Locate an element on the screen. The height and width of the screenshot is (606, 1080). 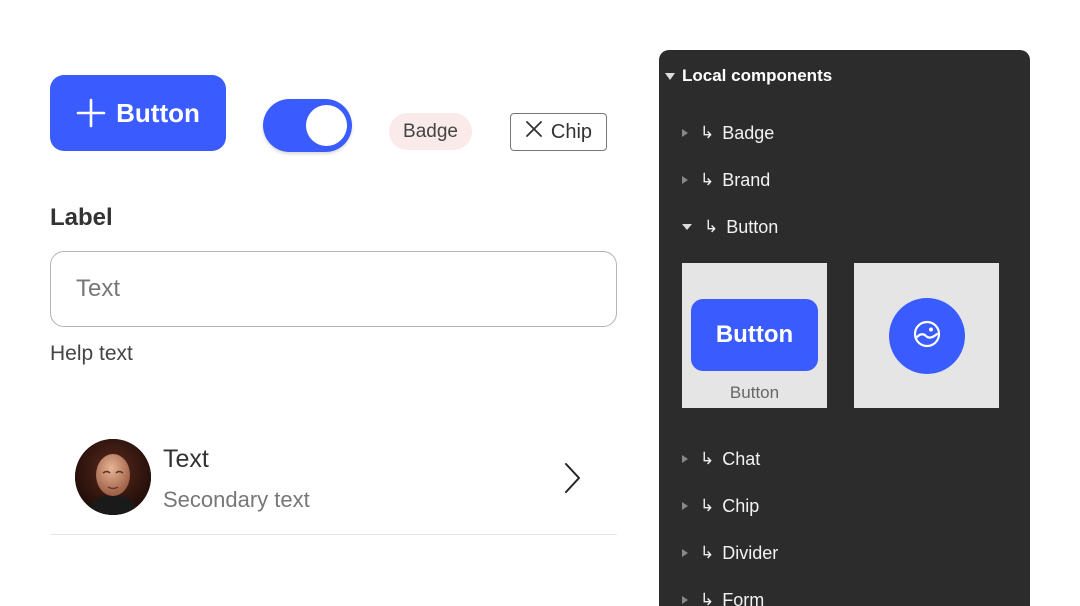
panel-header-label: Local components is located at coordinates (757, 75).